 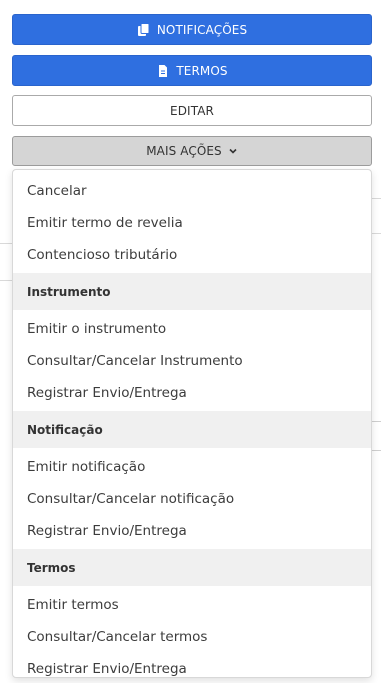 I want to click on menu-item-emitir-termos: Emitir termos, so click(x=192, y=605).